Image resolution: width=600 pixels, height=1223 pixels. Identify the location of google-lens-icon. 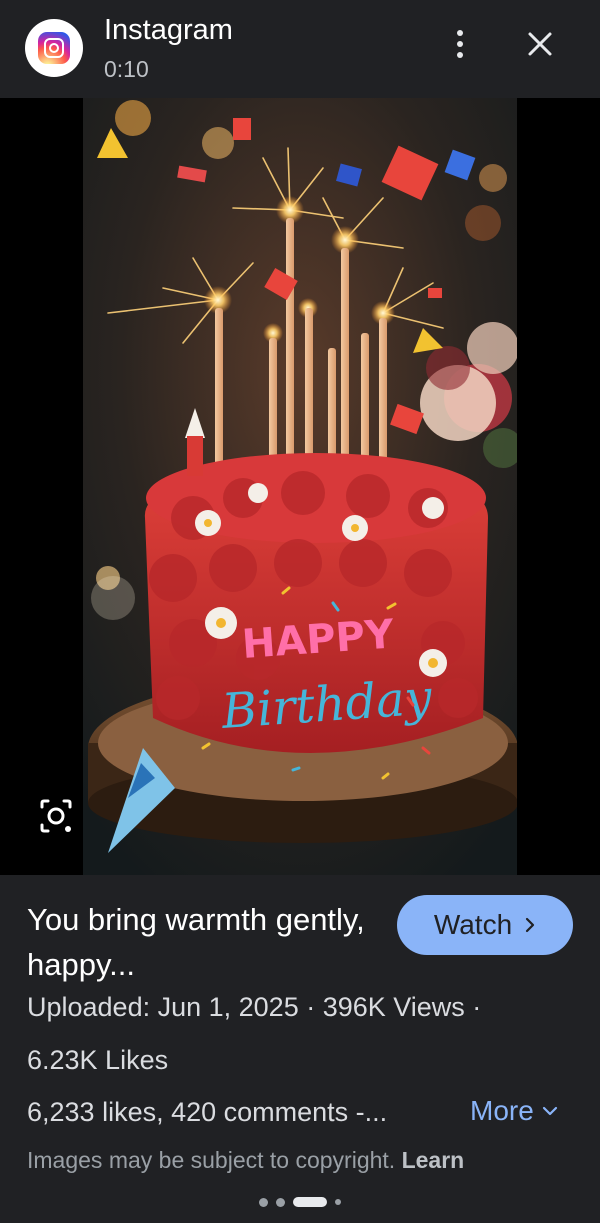
(56, 818).